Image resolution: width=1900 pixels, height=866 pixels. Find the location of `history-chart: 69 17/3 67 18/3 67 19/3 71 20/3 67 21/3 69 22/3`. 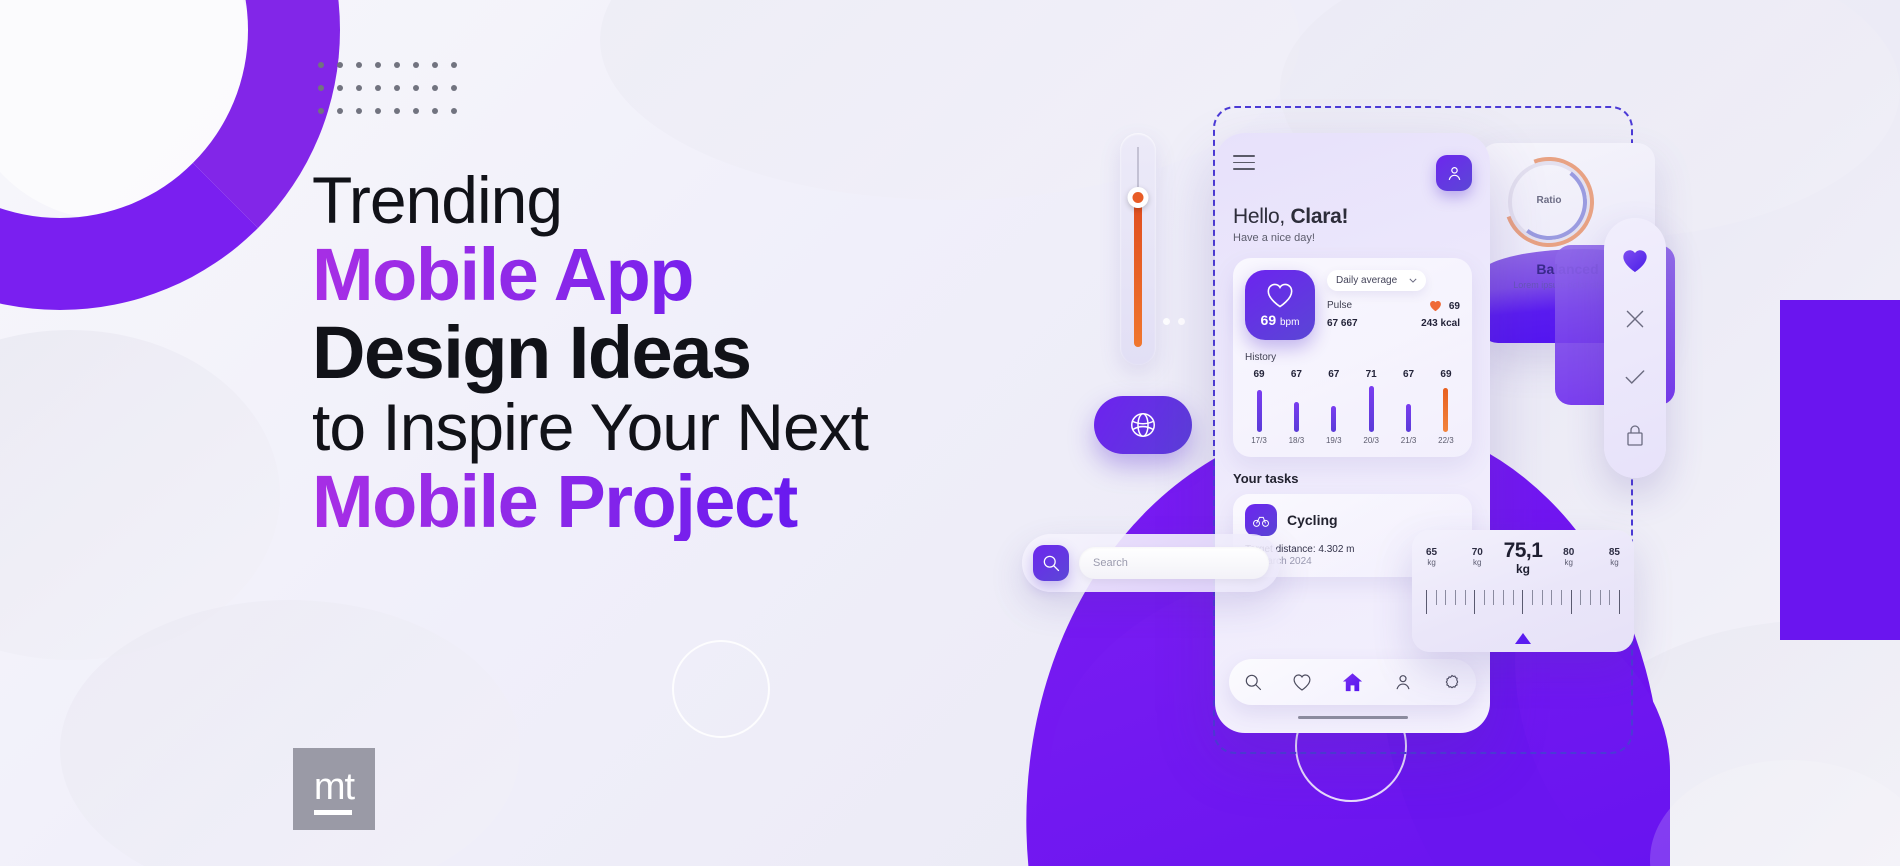

history-chart: 69 17/3 67 18/3 67 19/3 71 20/3 67 21/3 69 22/3 is located at coordinates (1352, 407).